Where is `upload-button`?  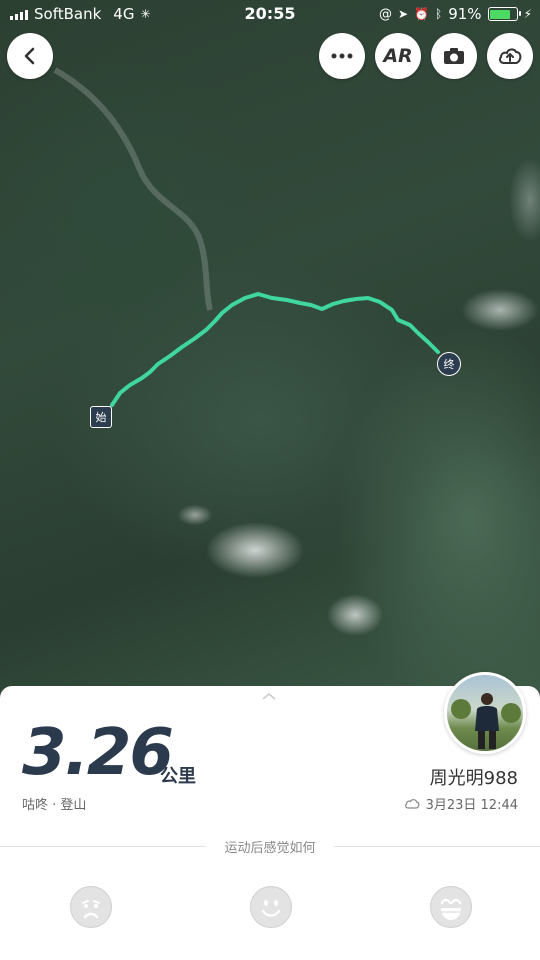
upload-button is located at coordinates (510, 56).